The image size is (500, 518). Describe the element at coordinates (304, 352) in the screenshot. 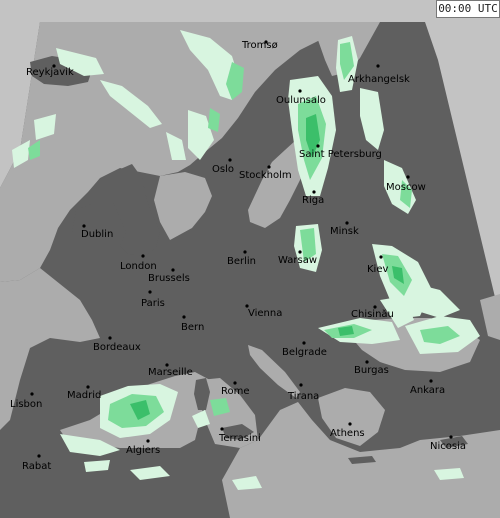

I see `city-label-belgrade: Belgrade` at that location.